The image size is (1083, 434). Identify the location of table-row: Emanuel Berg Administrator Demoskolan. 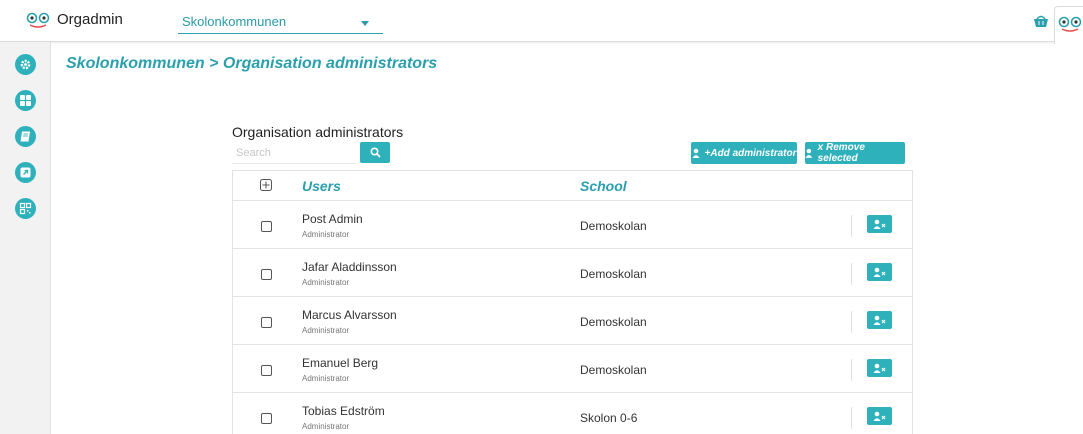
(572, 369).